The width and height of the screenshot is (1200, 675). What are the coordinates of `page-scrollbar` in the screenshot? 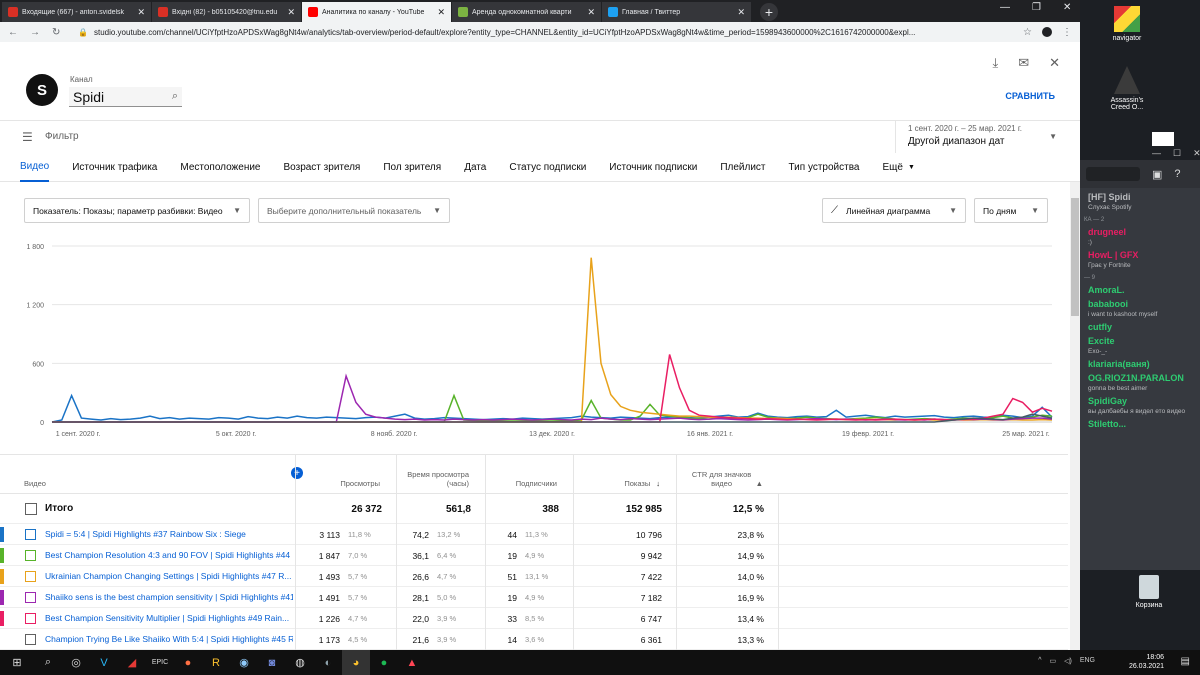 It's located at (1075, 416).